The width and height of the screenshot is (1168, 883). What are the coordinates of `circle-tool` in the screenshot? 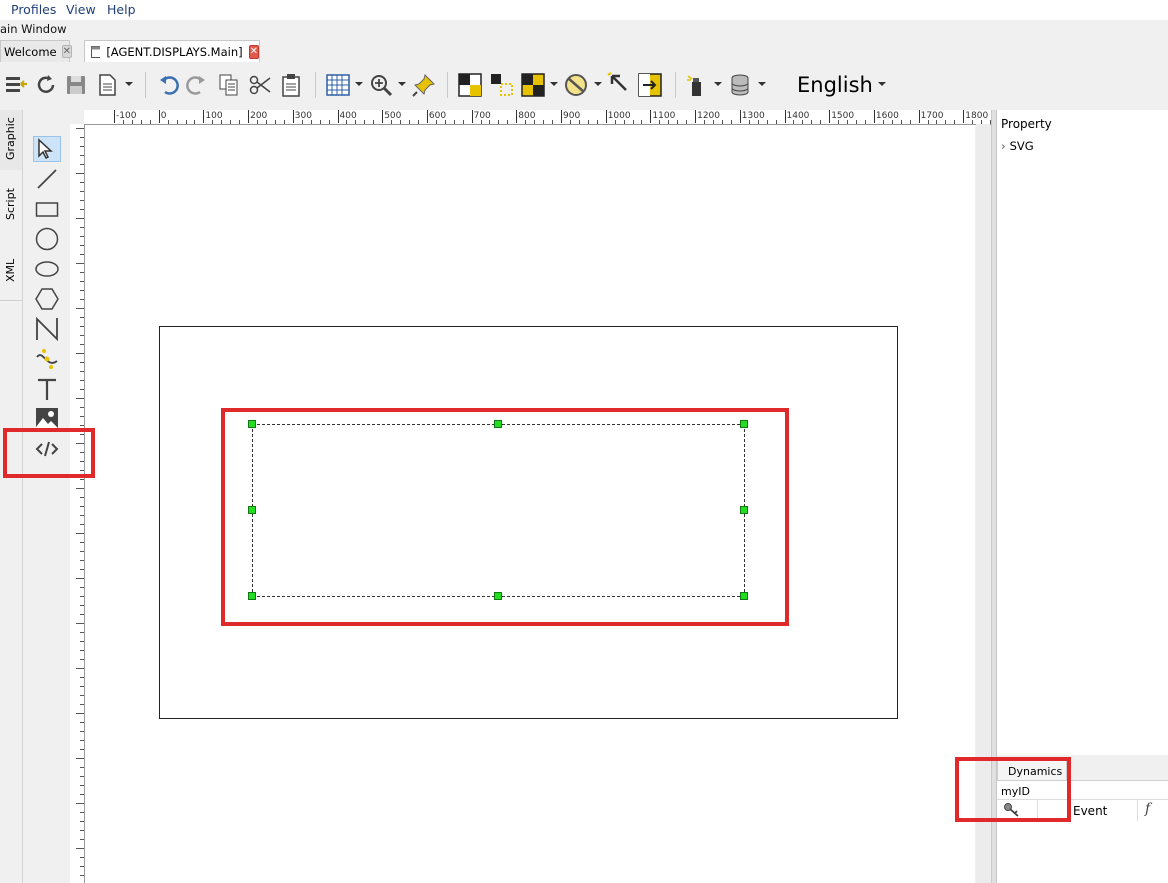 It's located at (47, 239).